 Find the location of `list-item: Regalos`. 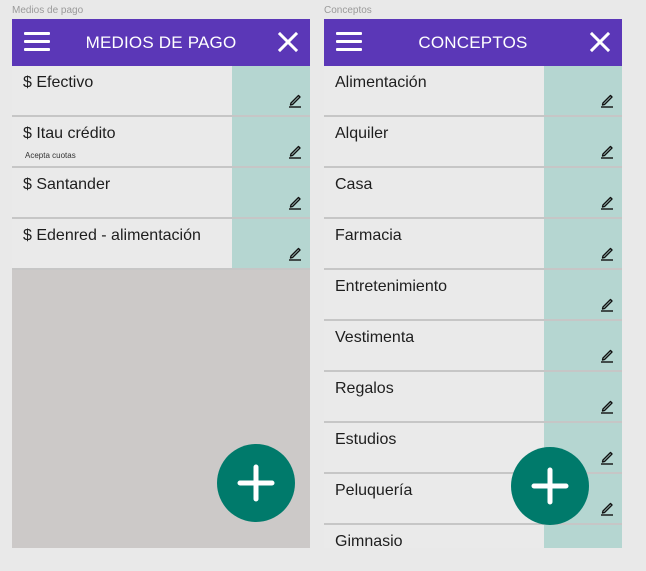

list-item: Regalos is located at coordinates (473, 397).